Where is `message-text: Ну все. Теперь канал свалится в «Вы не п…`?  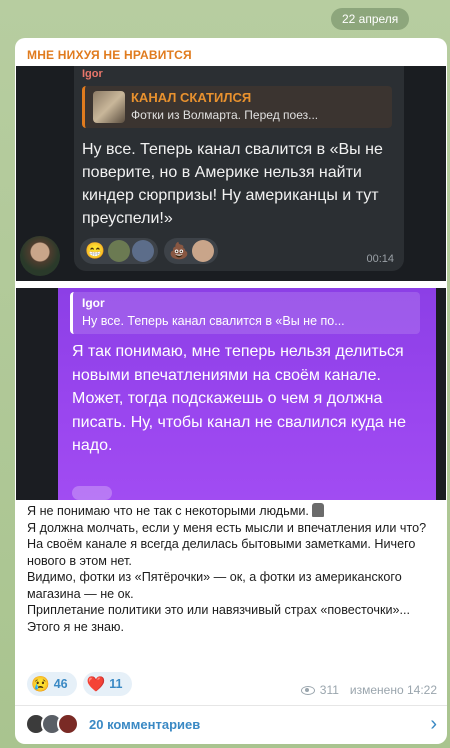
message-text: Ну все. Теперь канал свалится в «Вы не п… is located at coordinates (232, 184).